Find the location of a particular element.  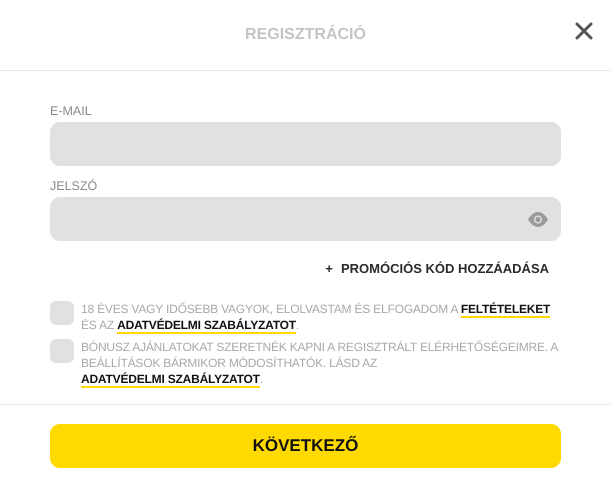

close-button is located at coordinates (584, 31).